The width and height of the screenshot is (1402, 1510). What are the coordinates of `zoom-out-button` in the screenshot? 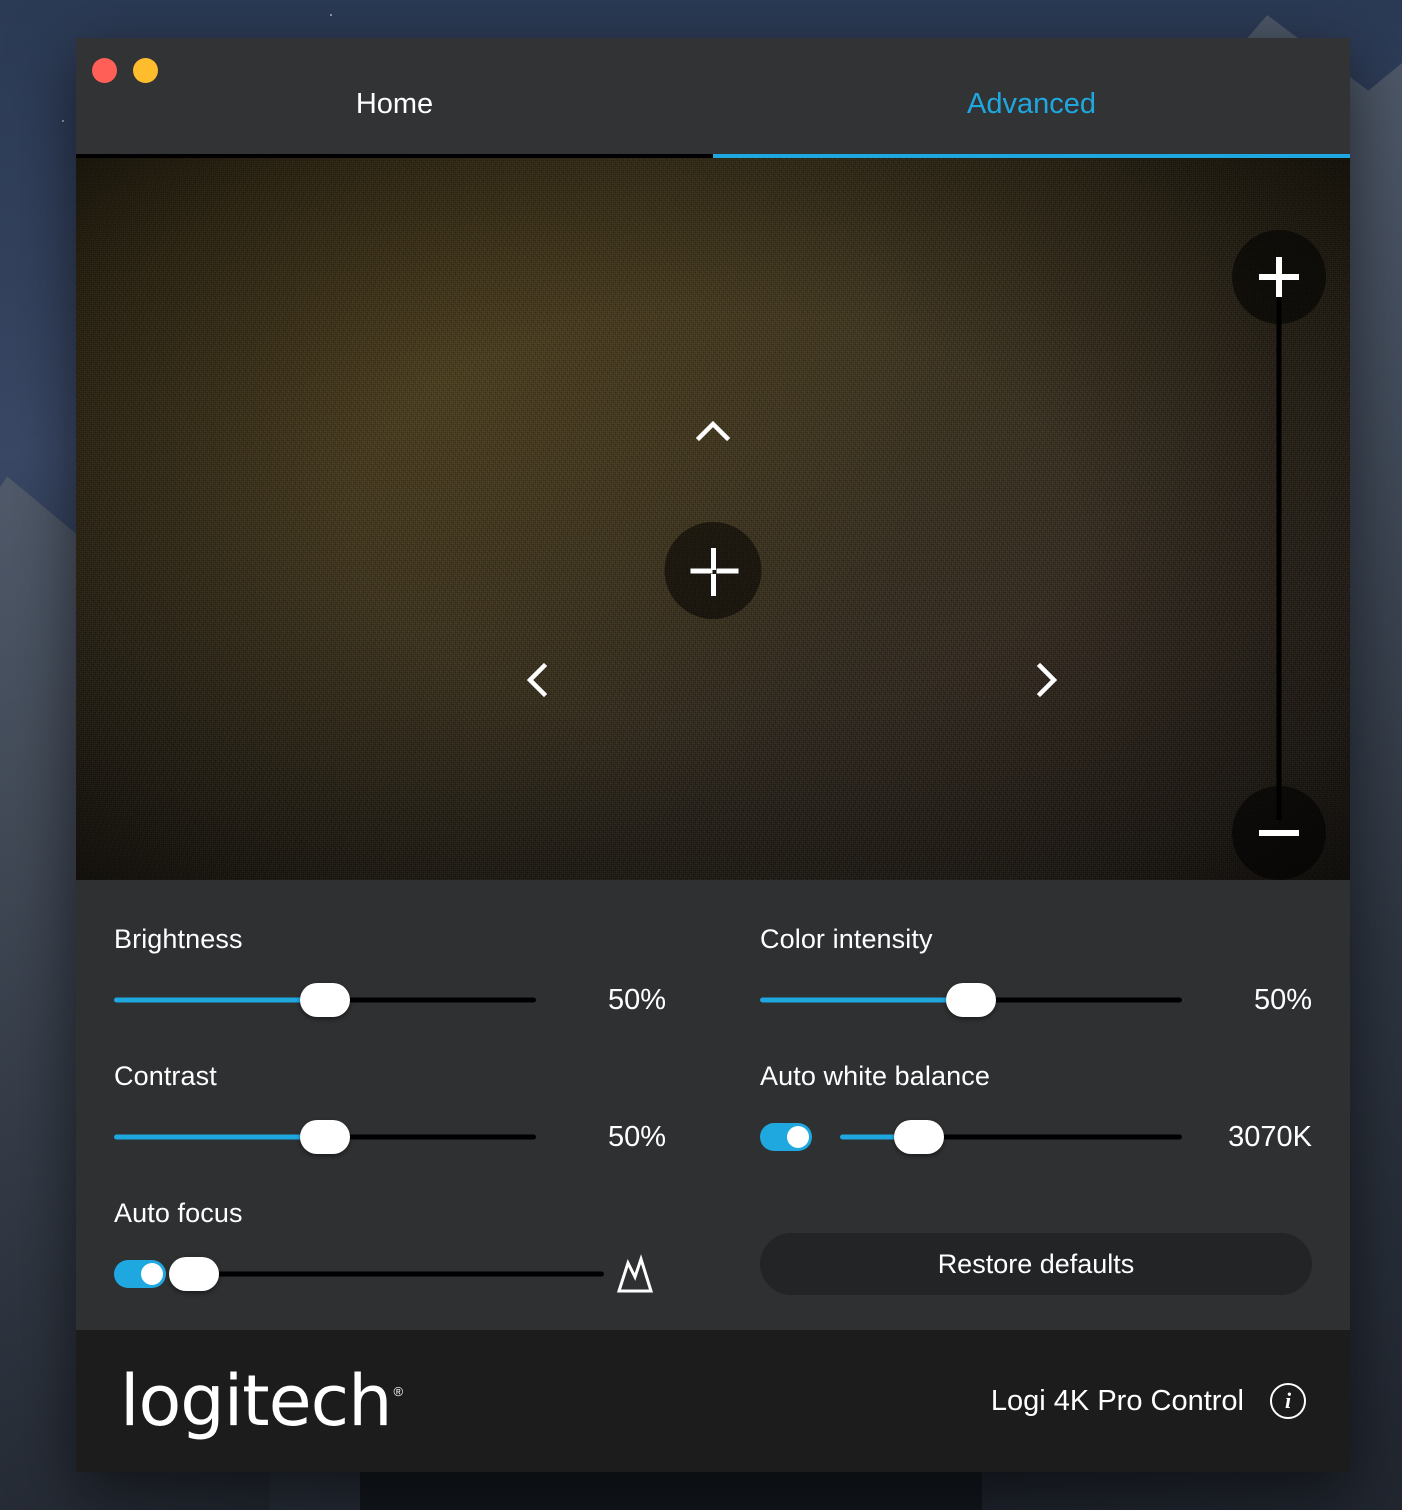 It's located at (1279, 833).